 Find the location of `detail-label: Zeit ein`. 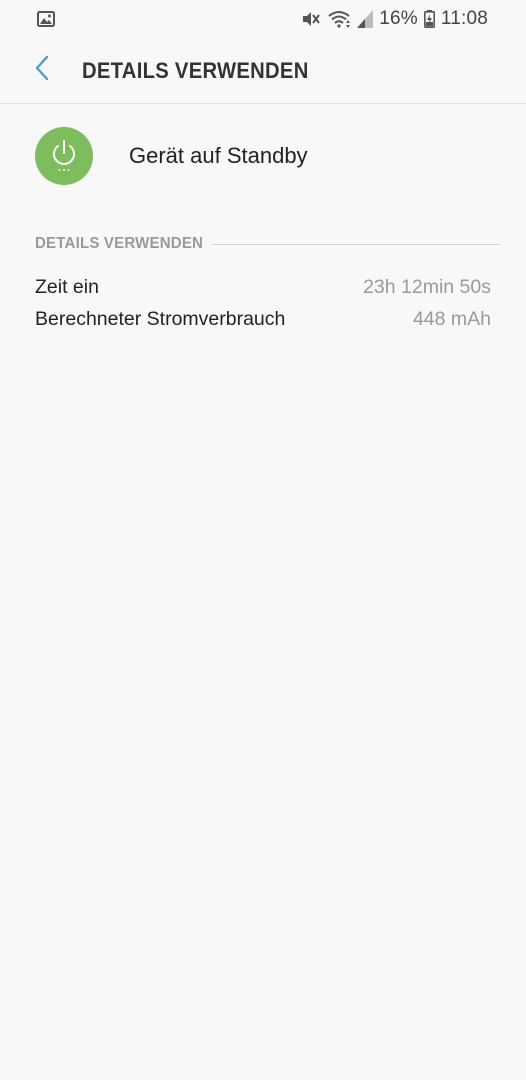

detail-label: Zeit ein is located at coordinates (67, 286).